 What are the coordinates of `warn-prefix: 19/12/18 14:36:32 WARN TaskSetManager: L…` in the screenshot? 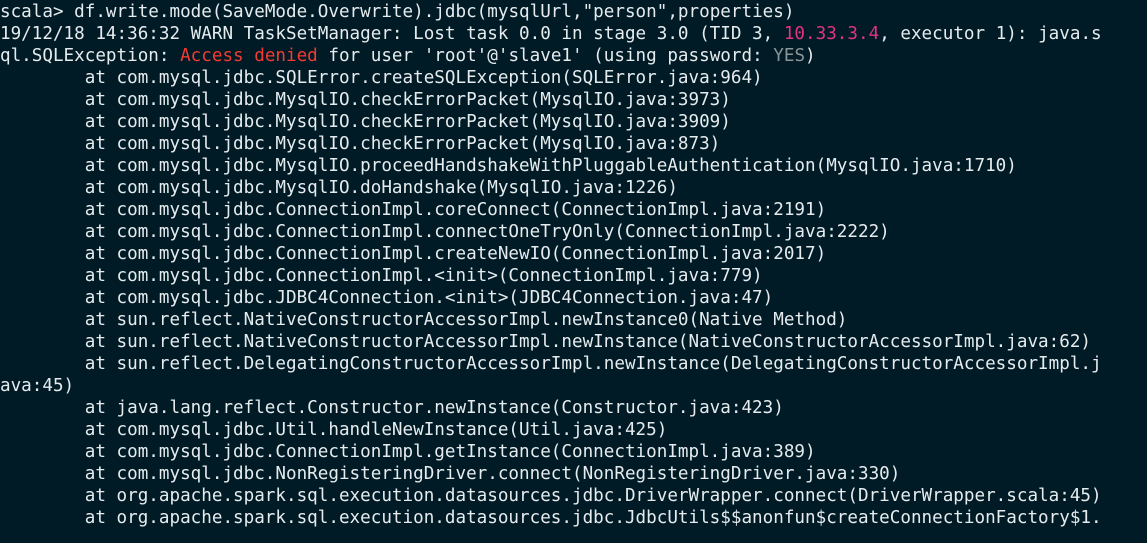 It's located at (392, 34).